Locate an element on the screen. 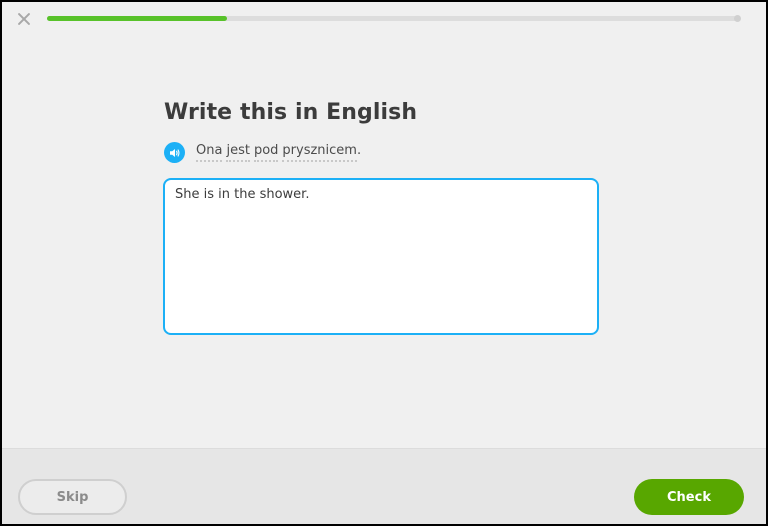 The height and width of the screenshot is (526, 768). close-icon is located at coordinates (24, 19).